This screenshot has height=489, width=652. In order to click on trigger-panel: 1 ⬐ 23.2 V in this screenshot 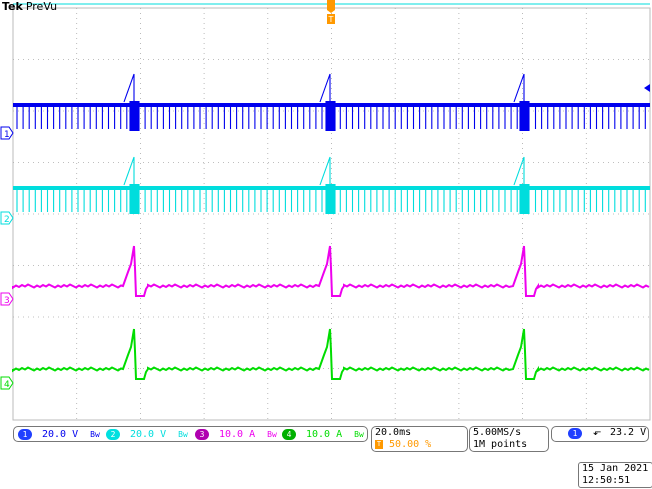, I will do `click(600, 434)`.